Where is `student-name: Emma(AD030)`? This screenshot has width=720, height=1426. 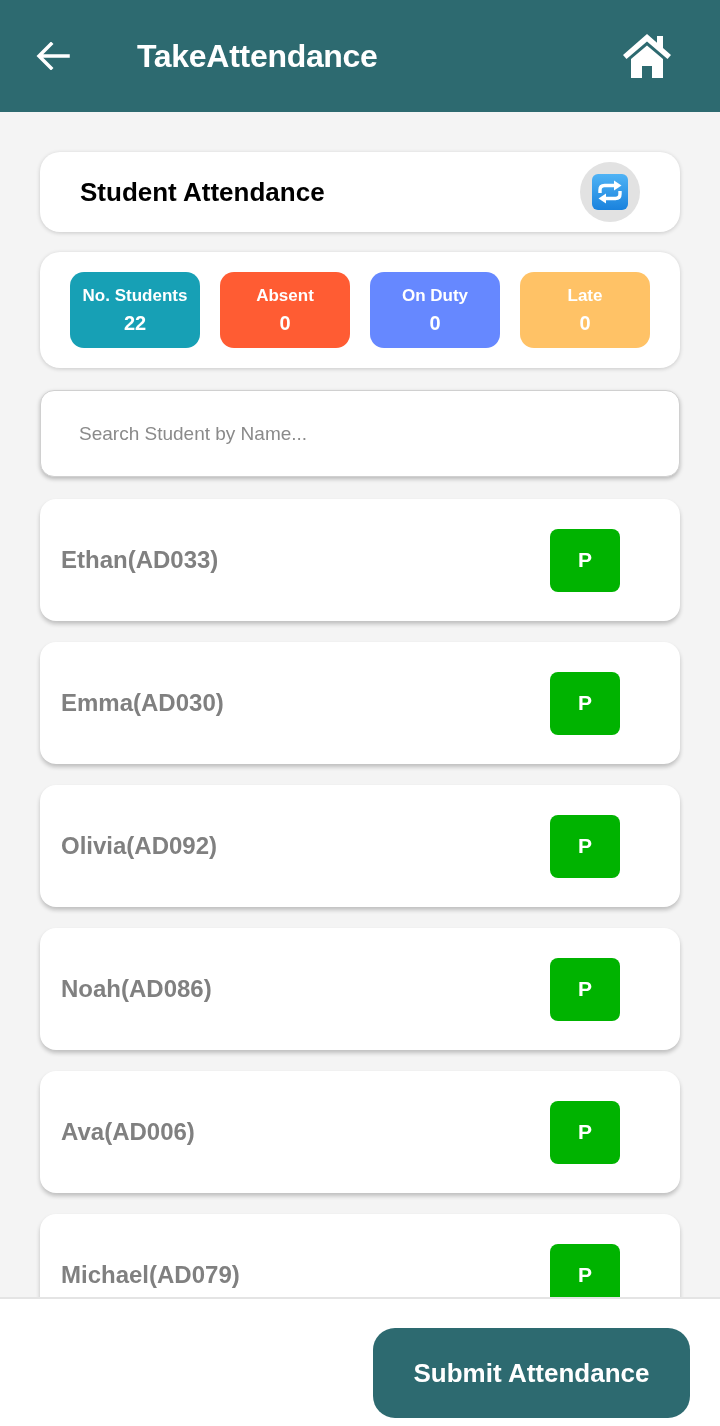
student-name: Emma(AD030) is located at coordinates (142, 703).